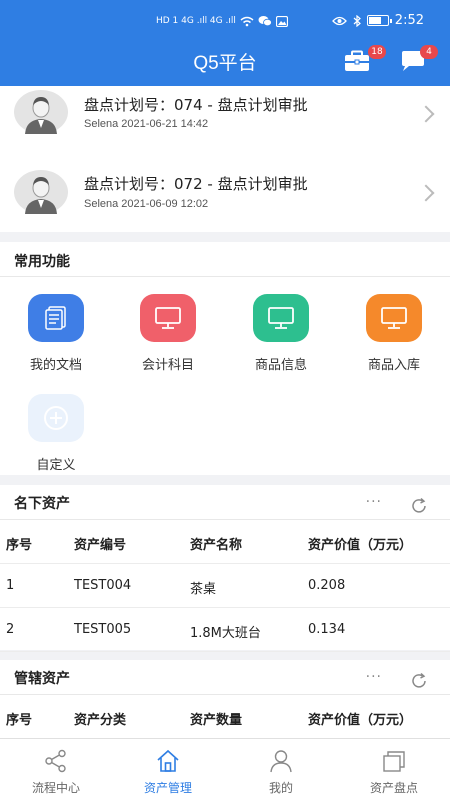 This screenshot has height=800, width=450. Describe the element at coordinates (393, 365) in the screenshot. I see `func-label: 商品入库` at that location.